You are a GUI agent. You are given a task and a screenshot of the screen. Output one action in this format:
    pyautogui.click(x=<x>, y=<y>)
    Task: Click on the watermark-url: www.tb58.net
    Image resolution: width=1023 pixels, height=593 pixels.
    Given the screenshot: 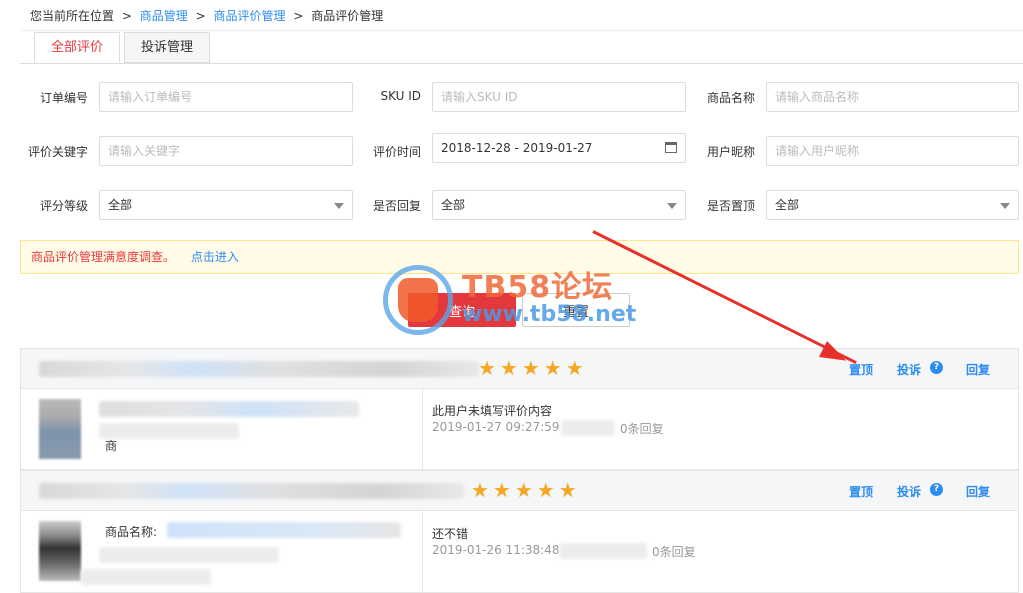 What is the action you would take?
    pyautogui.click(x=549, y=314)
    